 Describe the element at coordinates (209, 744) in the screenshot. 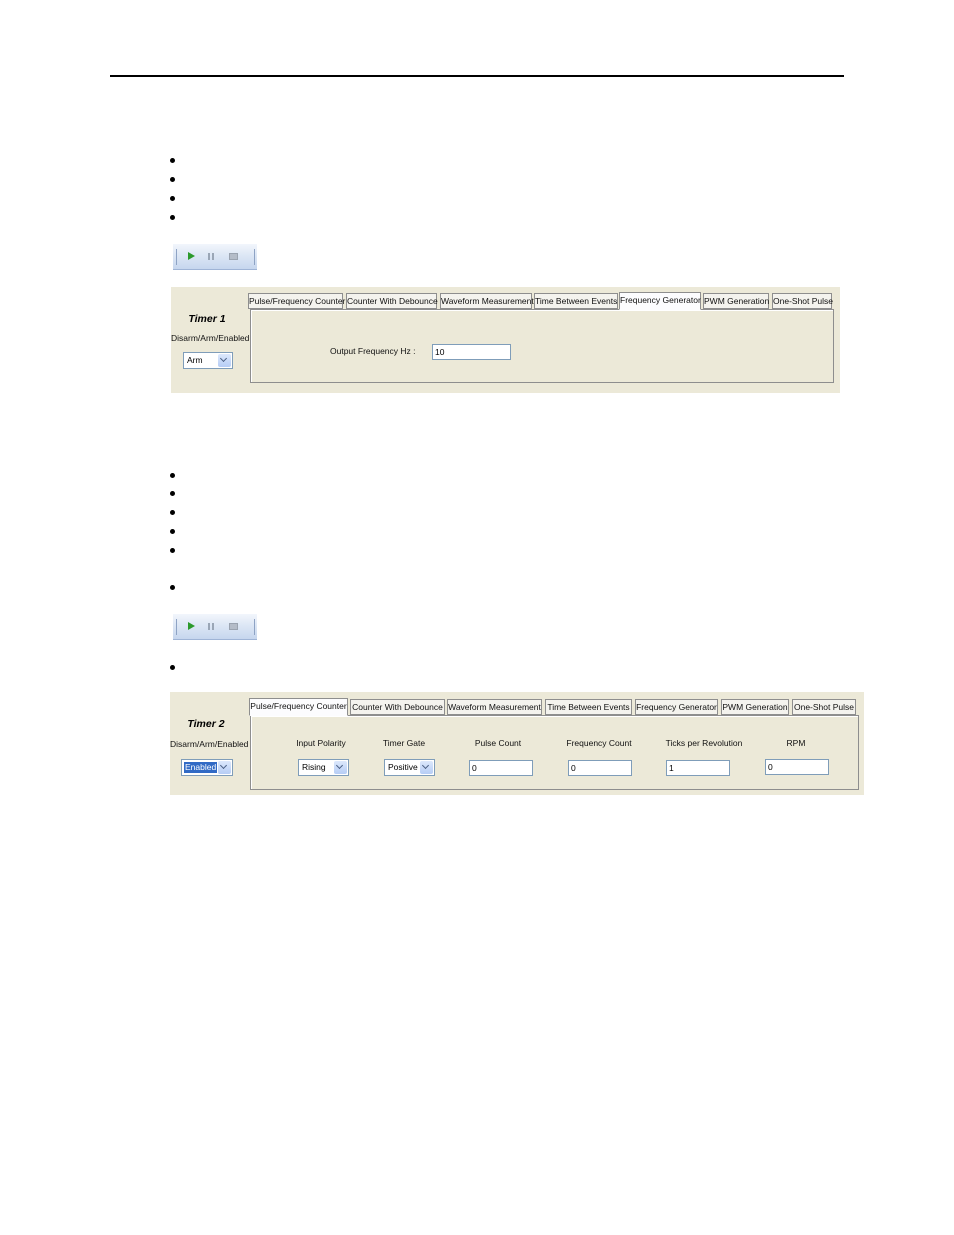

I see `timer2-mode-label: Disarm/Arm/Enabled` at that location.